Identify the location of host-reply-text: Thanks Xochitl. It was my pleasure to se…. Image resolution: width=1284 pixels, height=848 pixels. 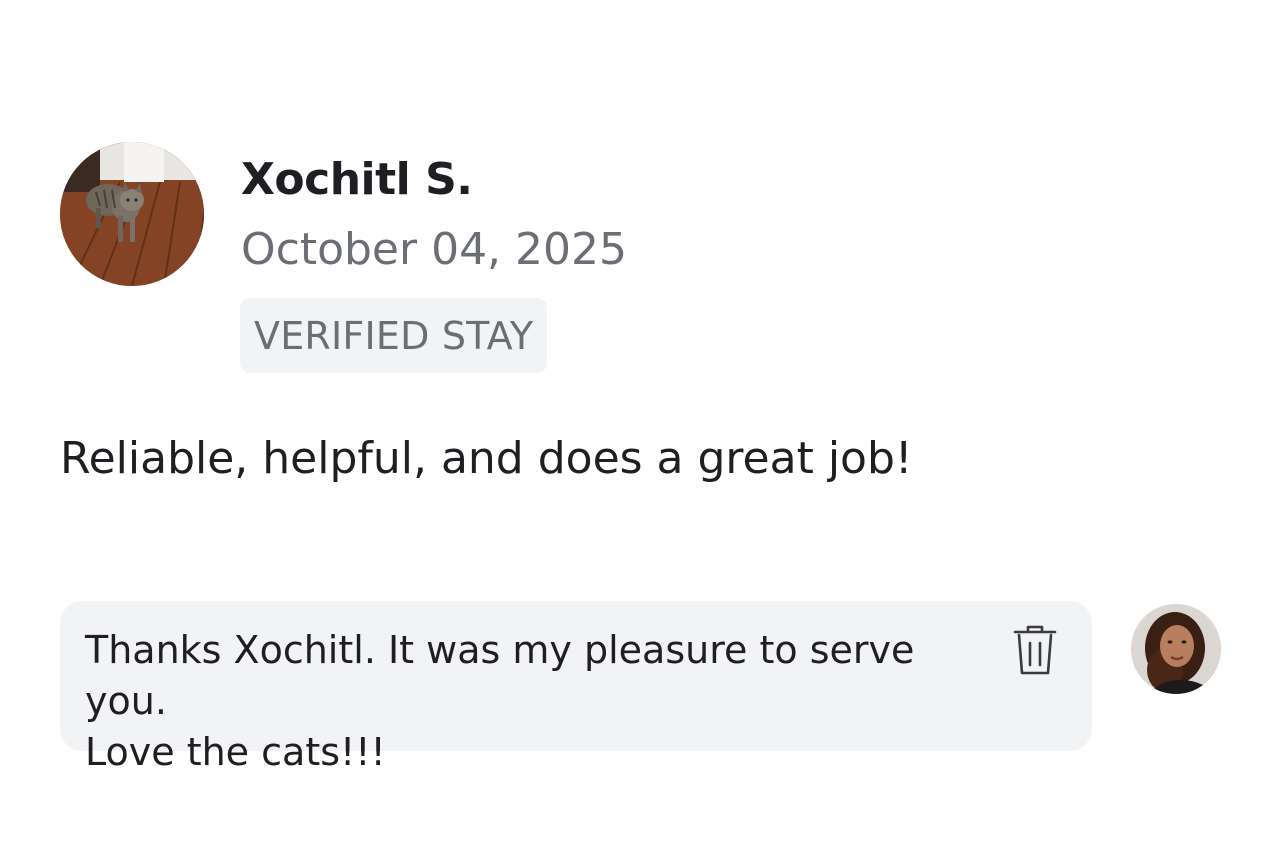
(500, 701).